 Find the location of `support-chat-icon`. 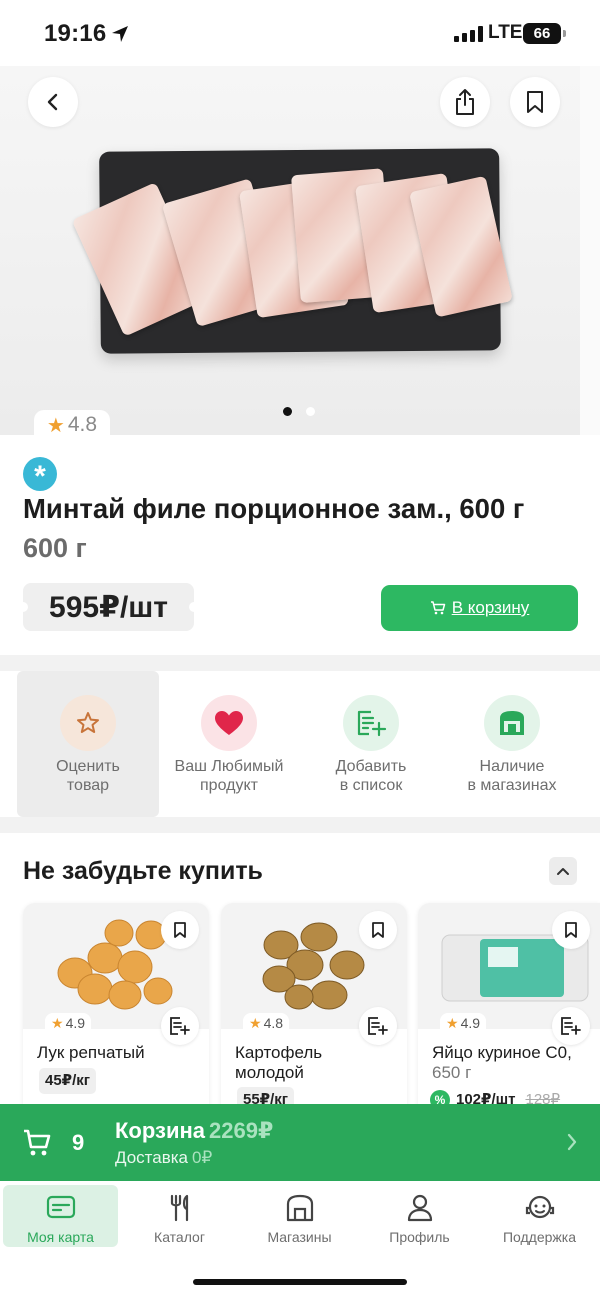

support-chat-icon is located at coordinates (539, 1209).